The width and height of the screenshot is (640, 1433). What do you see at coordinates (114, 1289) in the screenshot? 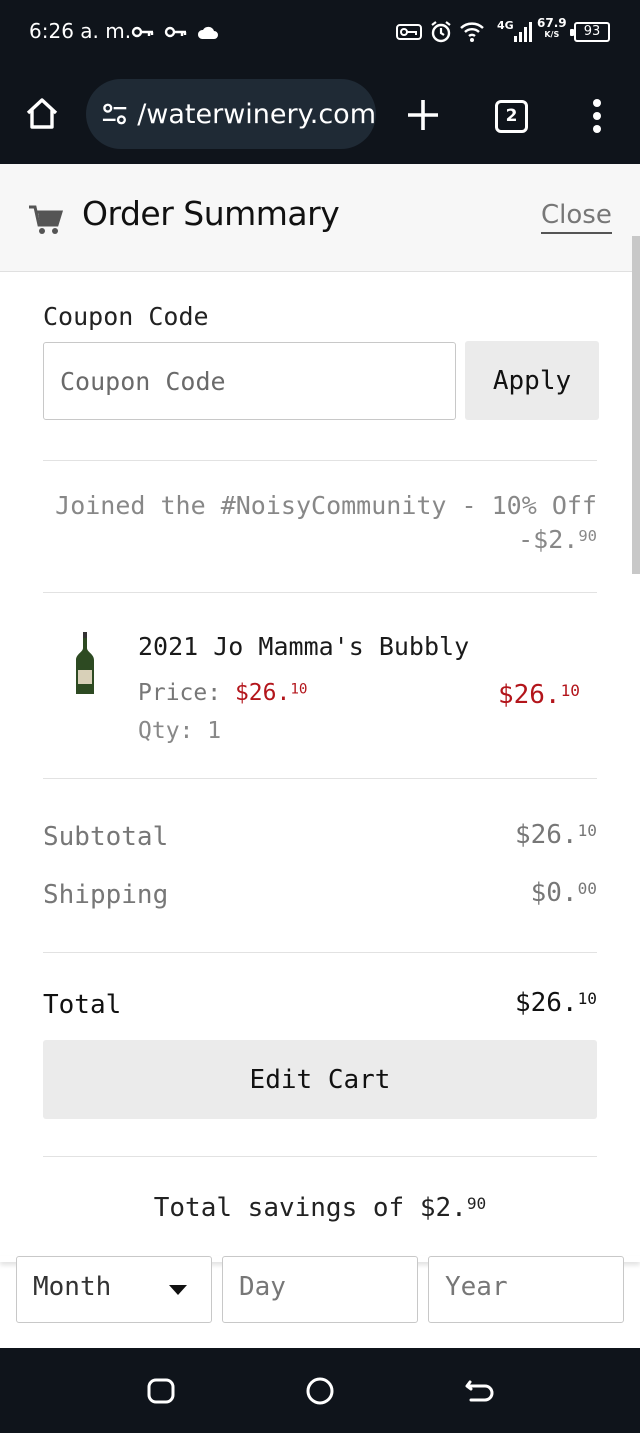
I see `month-select: Month` at bounding box center [114, 1289].